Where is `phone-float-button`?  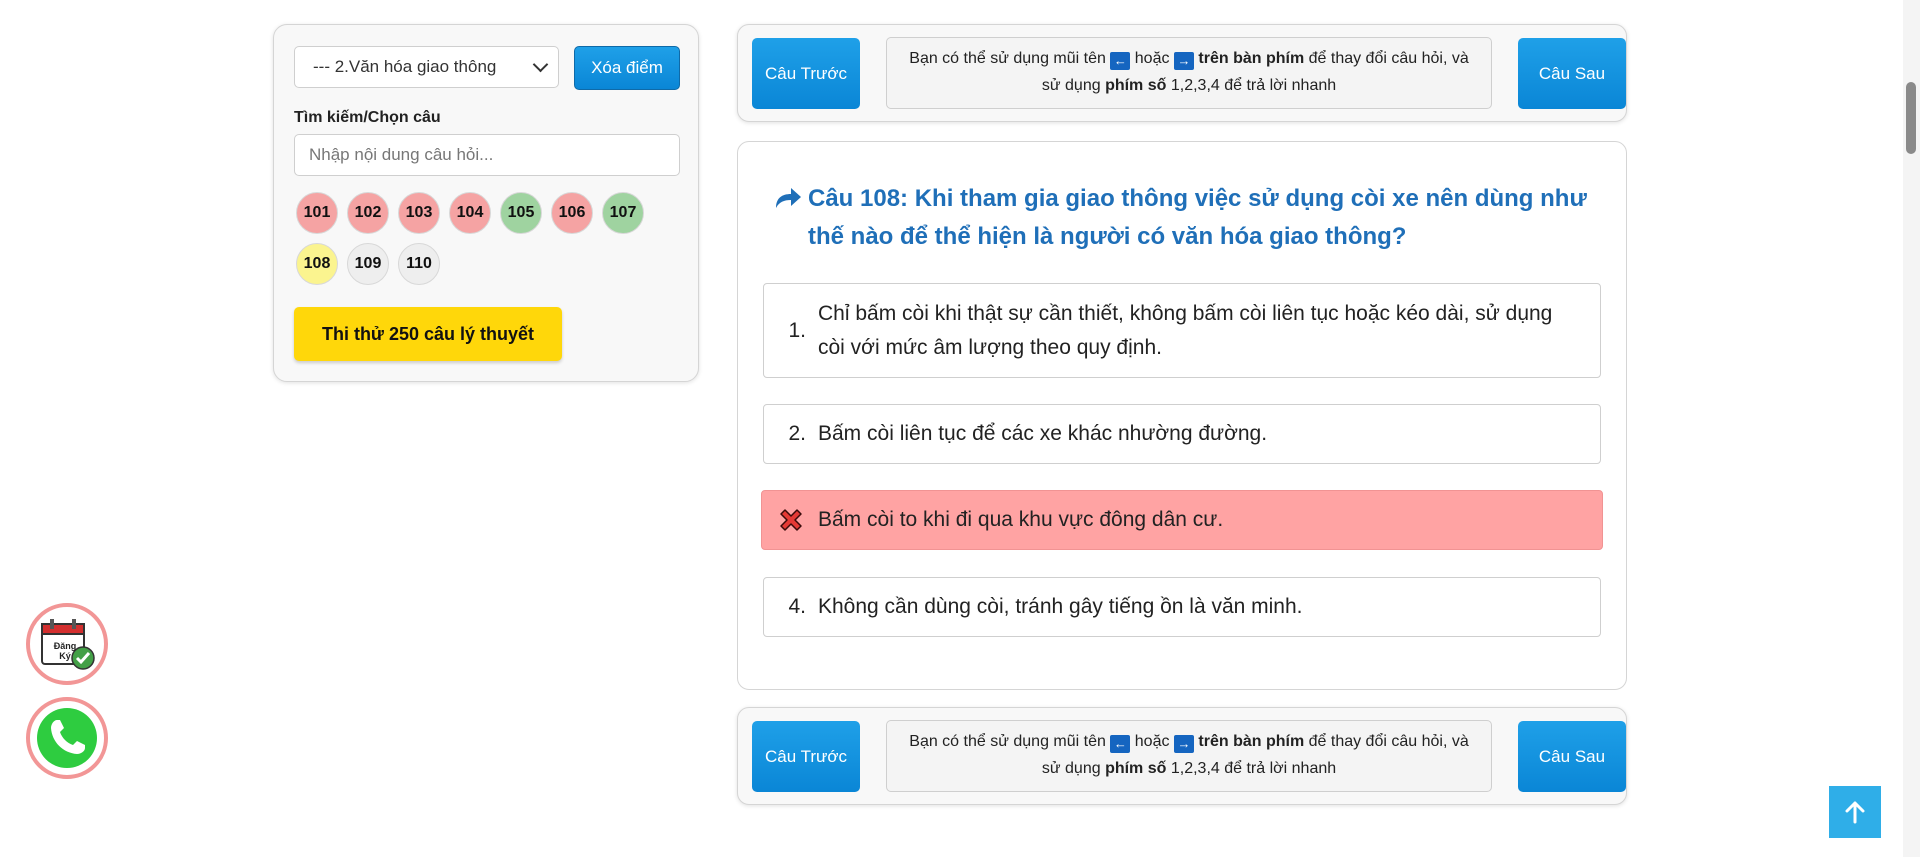 phone-float-button is located at coordinates (67, 738).